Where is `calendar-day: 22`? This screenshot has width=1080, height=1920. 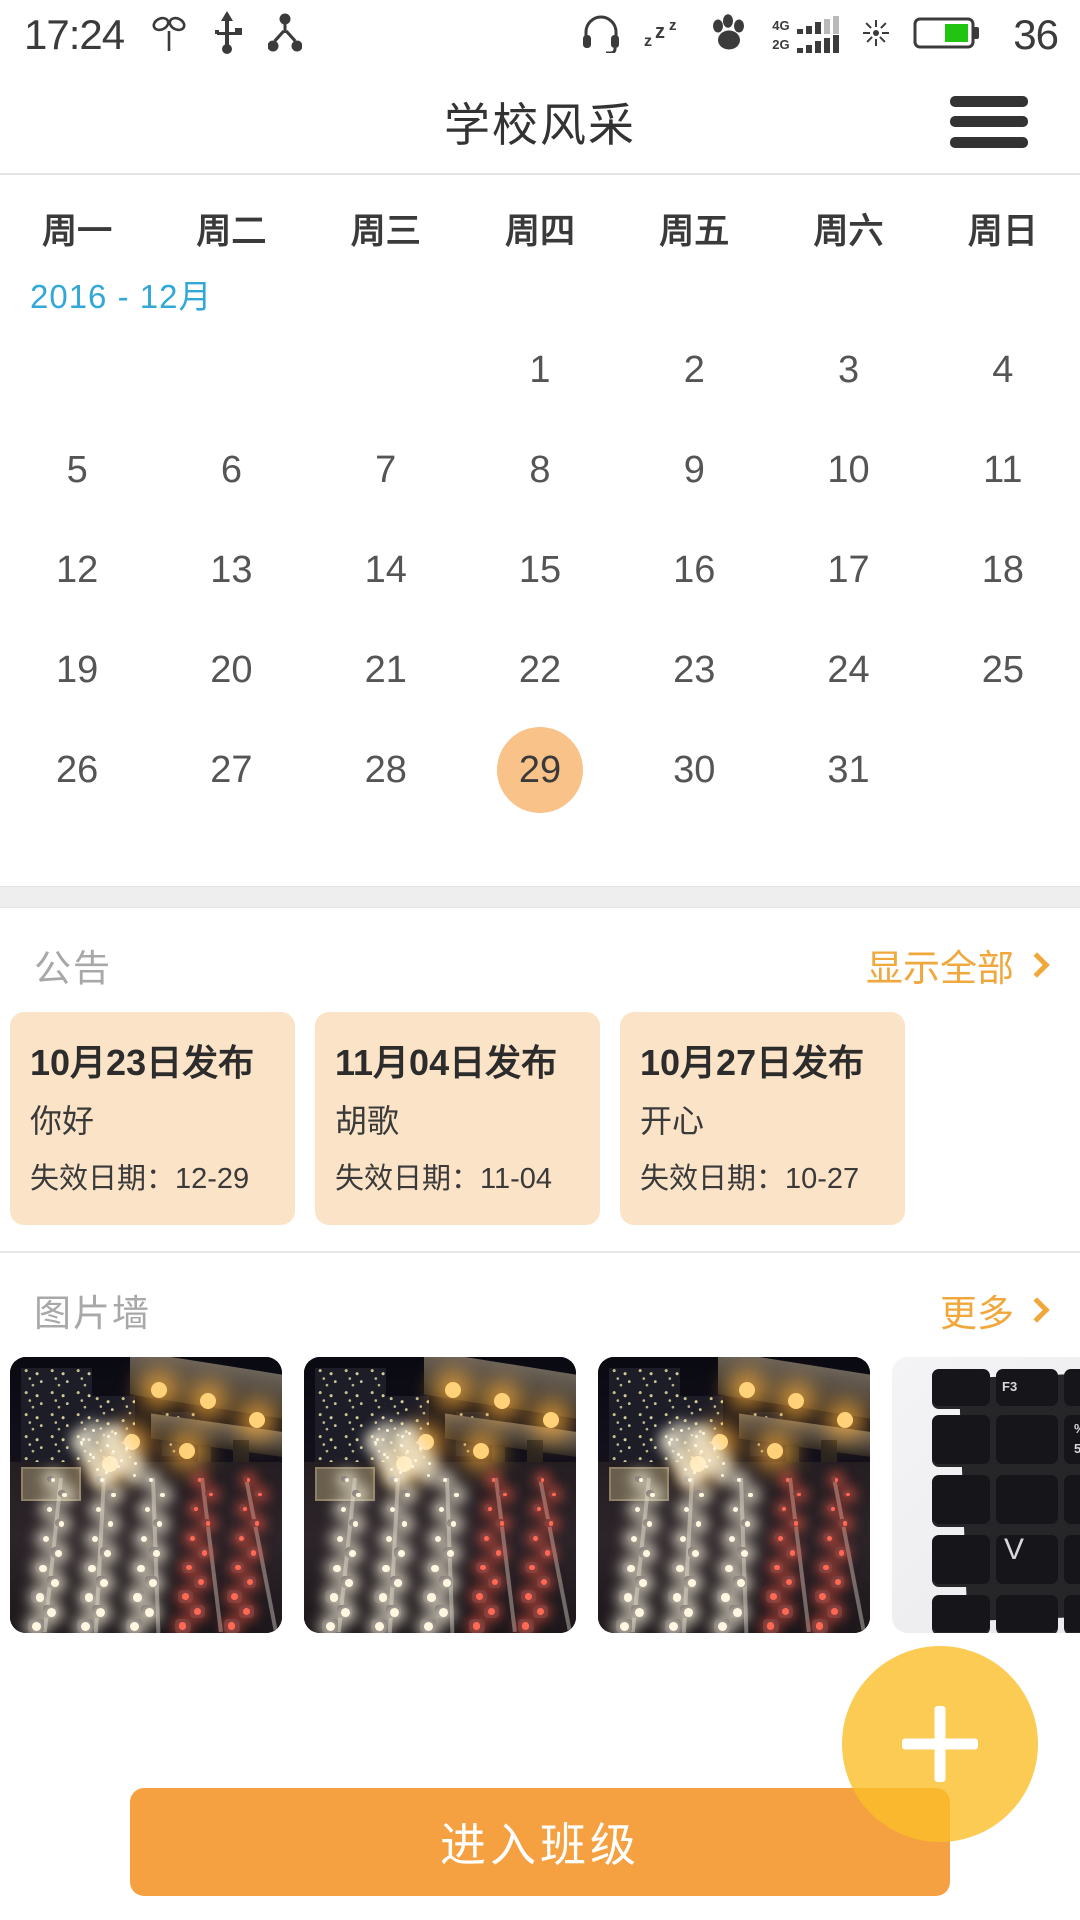 calendar-day: 22 is located at coordinates (540, 670).